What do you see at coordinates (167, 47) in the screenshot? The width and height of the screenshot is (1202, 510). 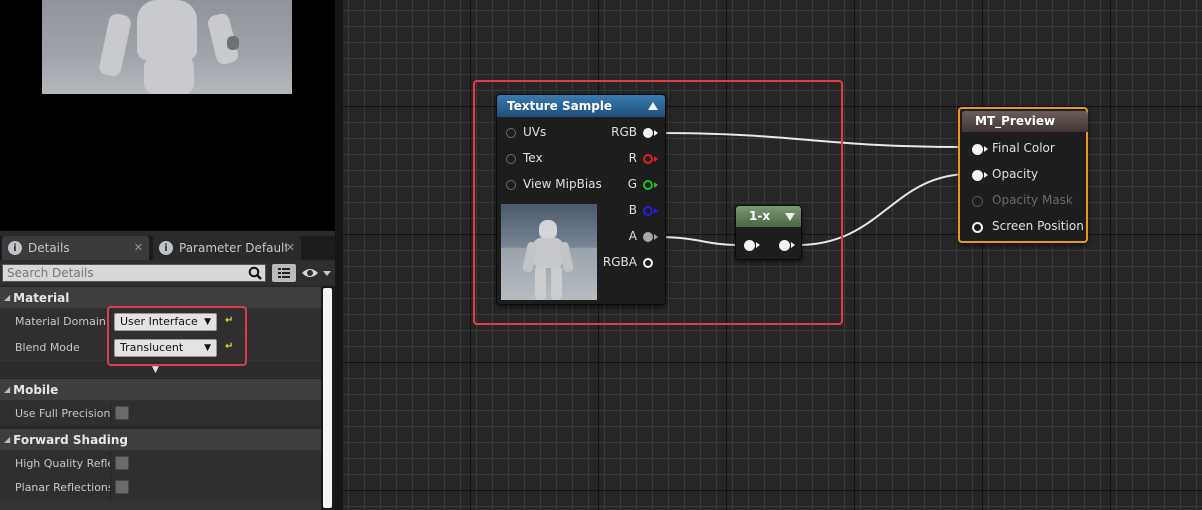 I see `preview-image` at bounding box center [167, 47].